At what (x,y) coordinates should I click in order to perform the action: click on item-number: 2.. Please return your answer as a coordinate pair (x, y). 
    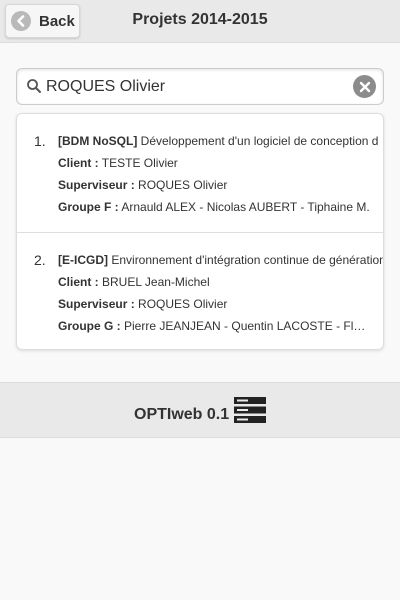
    Looking at the image, I should click on (40, 260).